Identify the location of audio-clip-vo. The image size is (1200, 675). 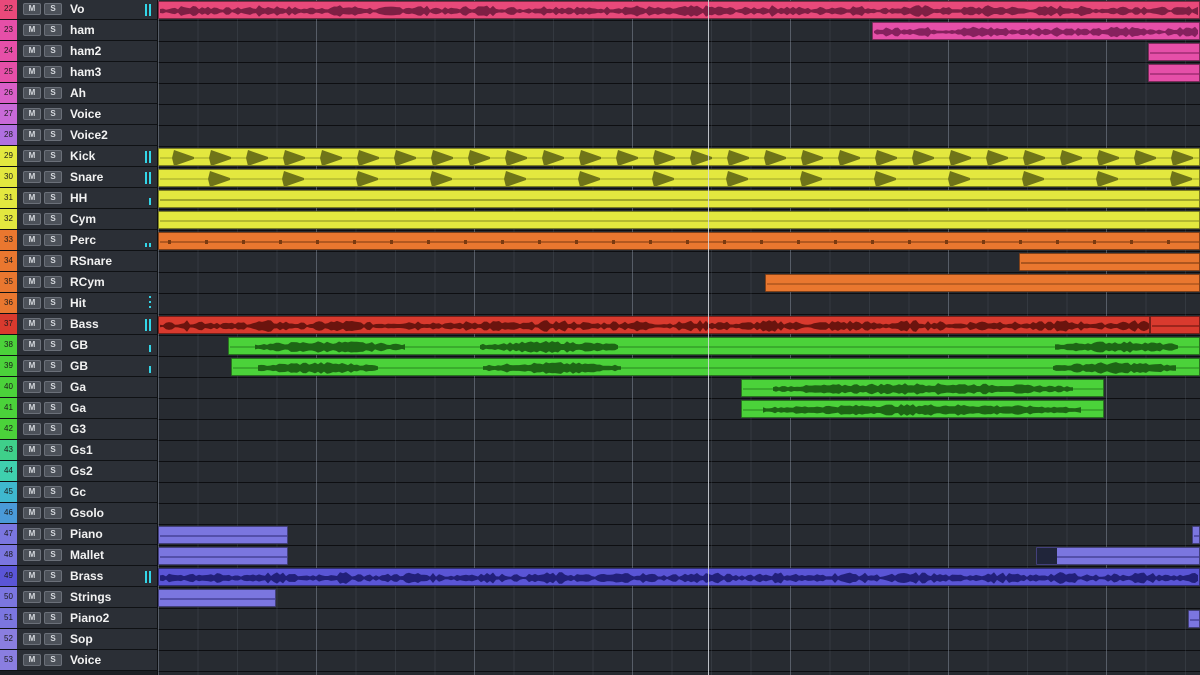
(679, 10).